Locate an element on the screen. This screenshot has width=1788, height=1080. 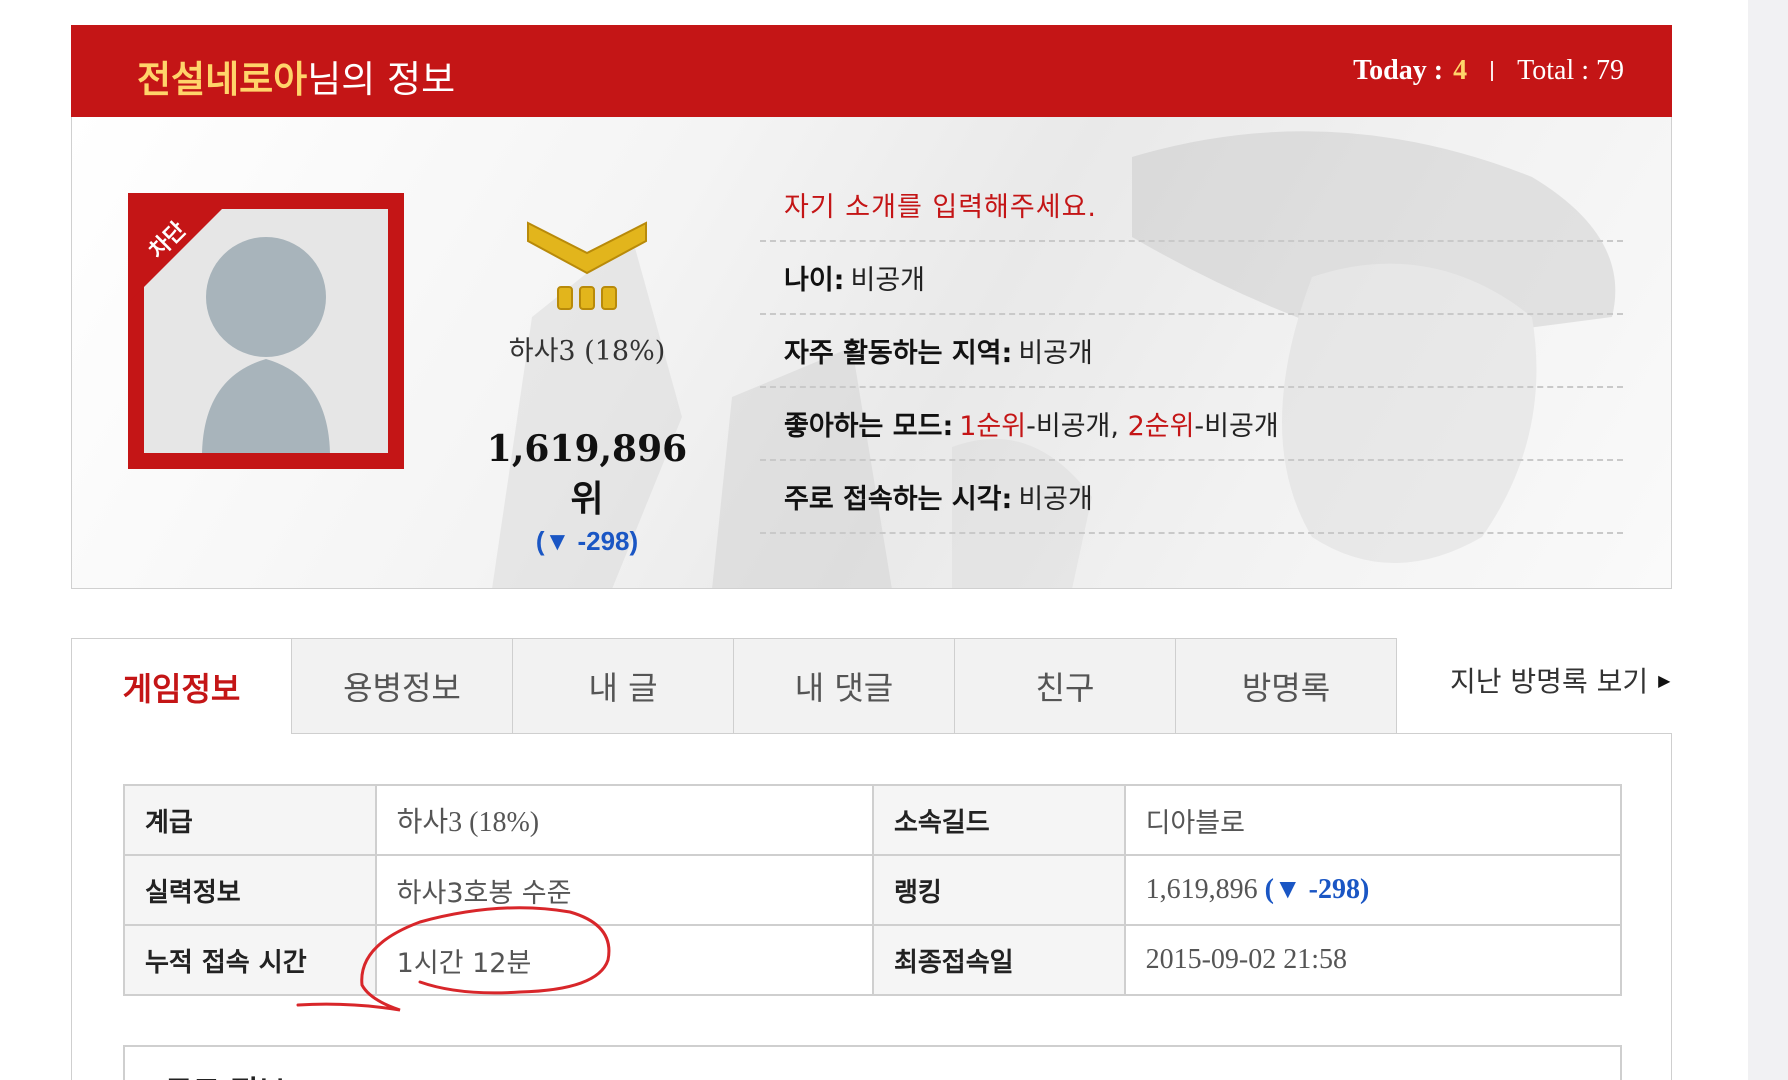
lastlogin-value: 2015-09-02 21:58 is located at coordinates (1373, 960).